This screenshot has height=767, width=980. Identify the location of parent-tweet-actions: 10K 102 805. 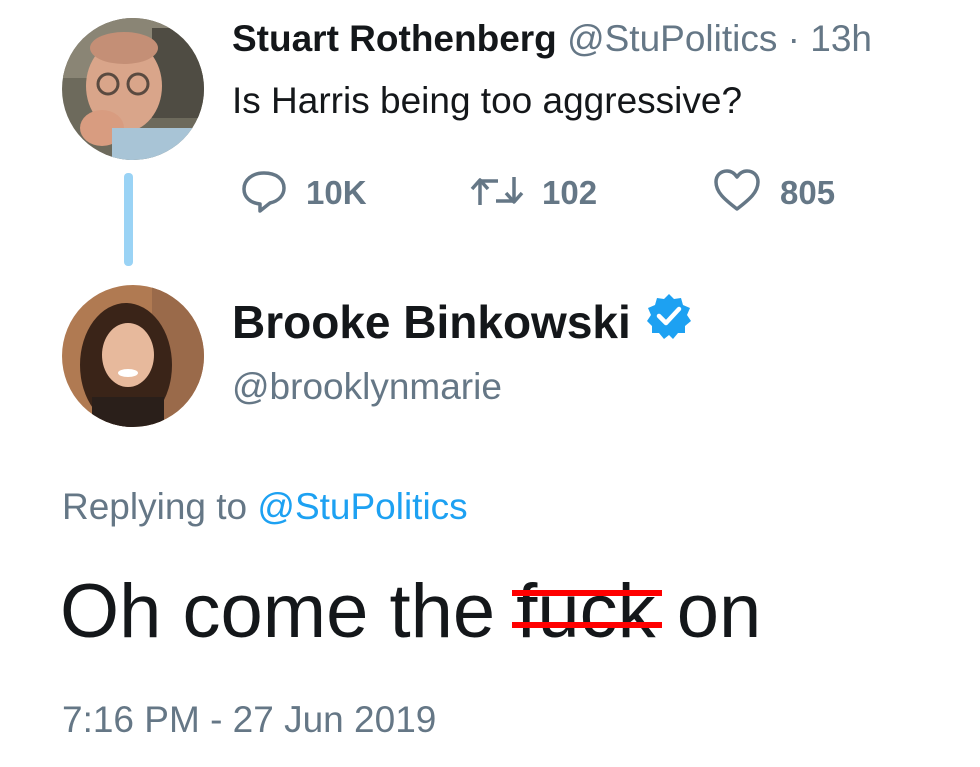
(490, 193).